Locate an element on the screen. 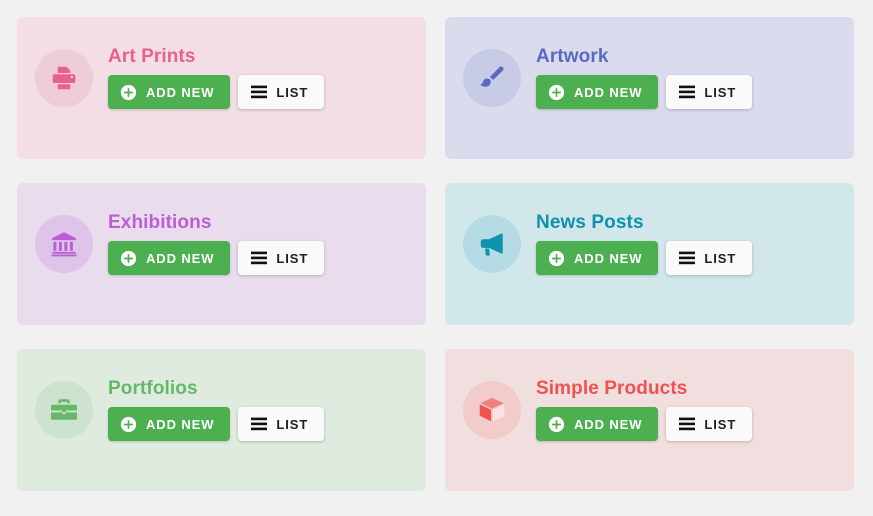  card-inner-portfolios: Portfolios ADD NEW LIST is located at coordinates (180, 409).